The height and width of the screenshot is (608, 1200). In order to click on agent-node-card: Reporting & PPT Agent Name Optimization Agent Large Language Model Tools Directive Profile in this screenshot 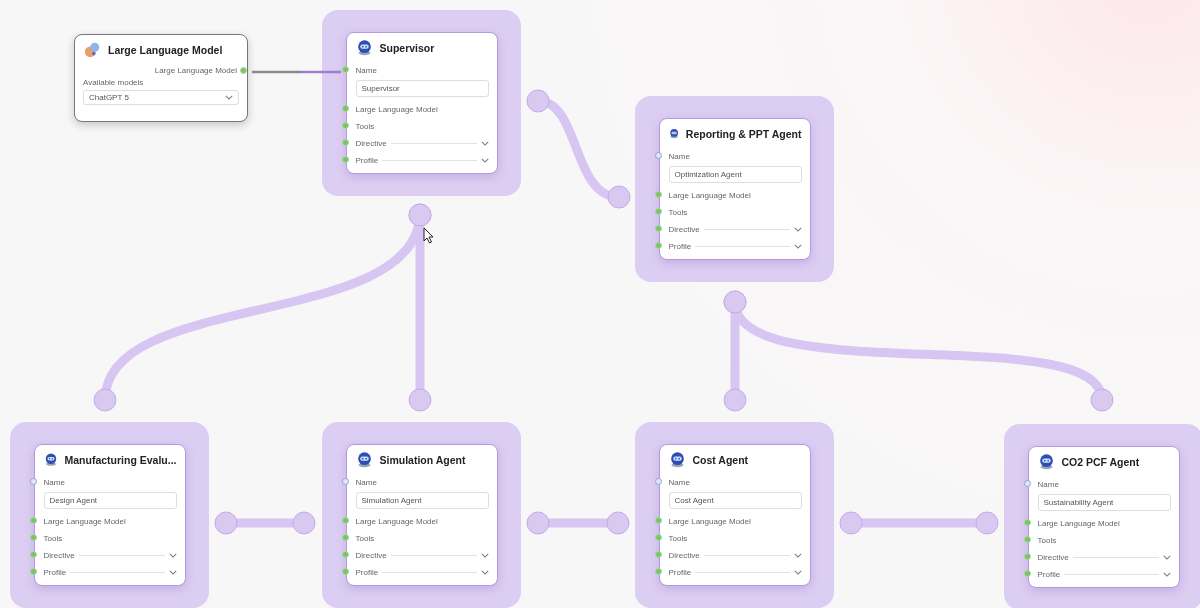, I will do `click(734, 189)`.